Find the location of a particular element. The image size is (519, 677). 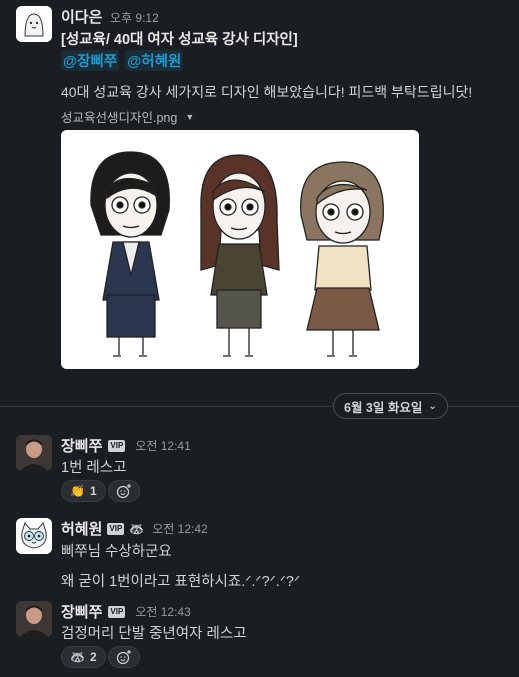

message-time: 오전 12:43 is located at coordinates (162, 611).